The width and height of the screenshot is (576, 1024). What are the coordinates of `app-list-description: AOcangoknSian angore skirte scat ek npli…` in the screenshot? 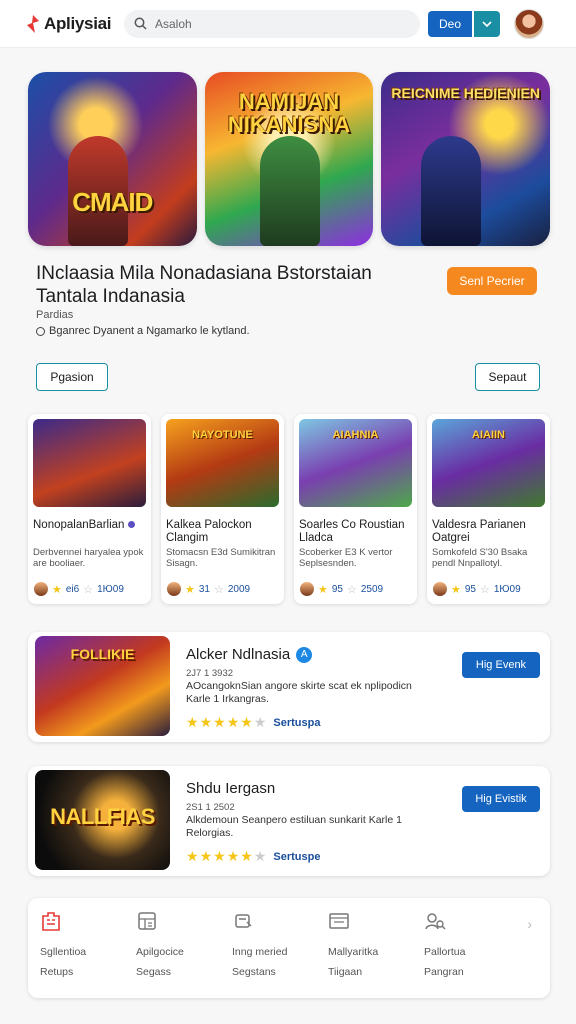 It's located at (299, 692).